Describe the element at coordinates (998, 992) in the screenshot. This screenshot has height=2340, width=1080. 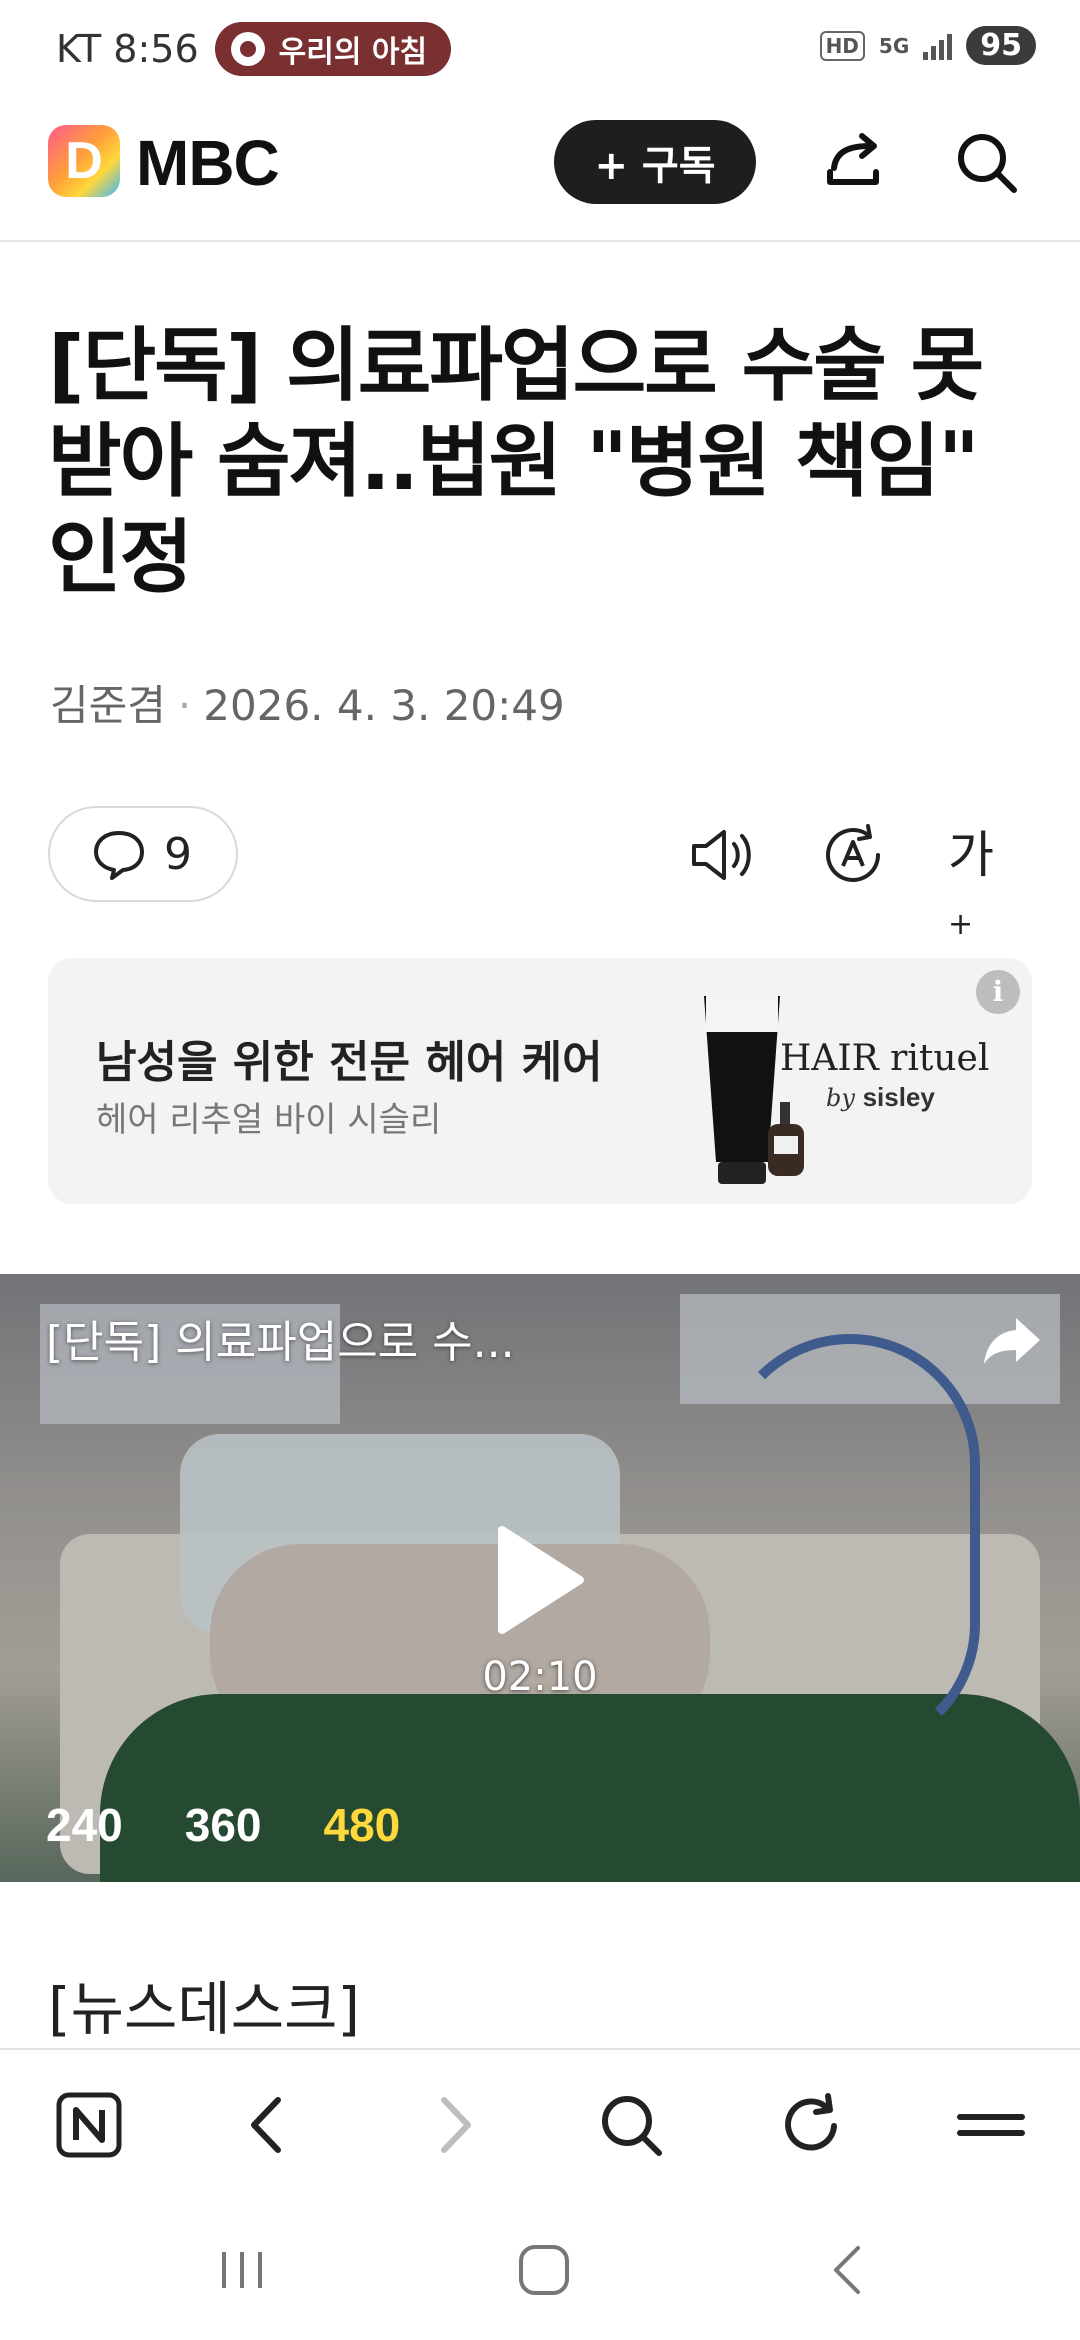
I see `ad-info-icon: i` at that location.